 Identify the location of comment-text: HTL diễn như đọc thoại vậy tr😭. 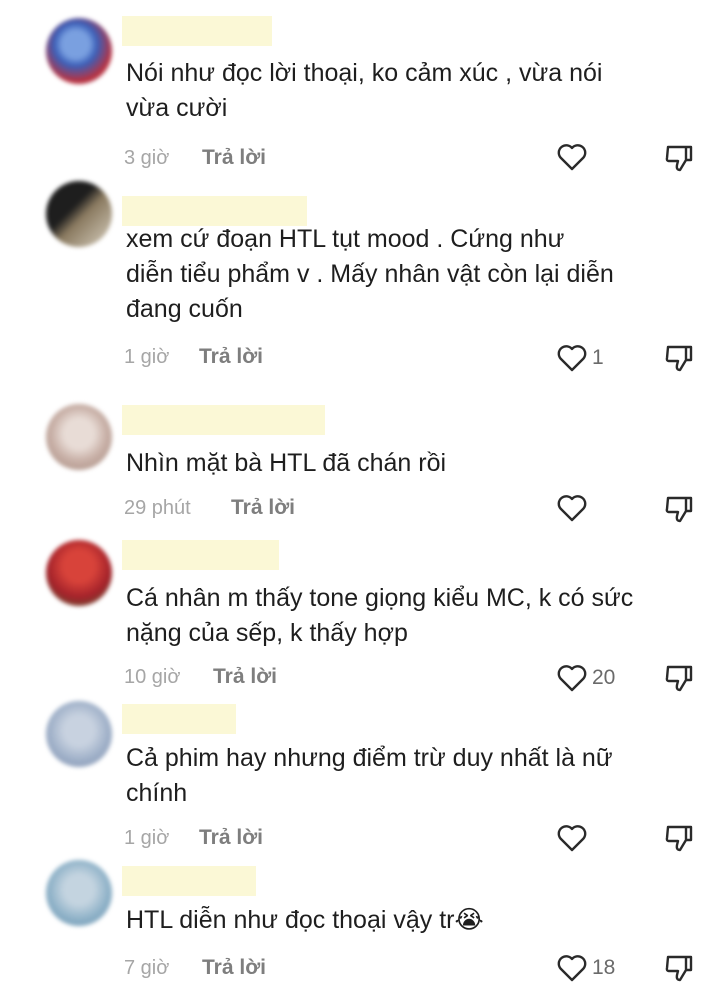
(305, 920).